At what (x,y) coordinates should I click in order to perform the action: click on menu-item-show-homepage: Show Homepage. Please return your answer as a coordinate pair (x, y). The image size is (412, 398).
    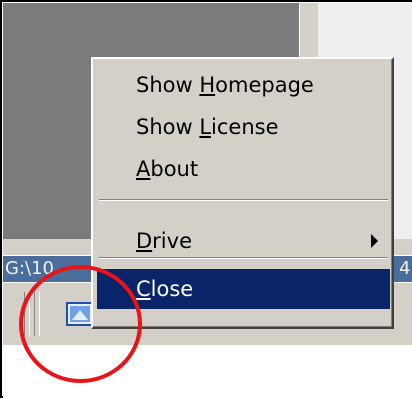
    Looking at the image, I should click on (243, 85).